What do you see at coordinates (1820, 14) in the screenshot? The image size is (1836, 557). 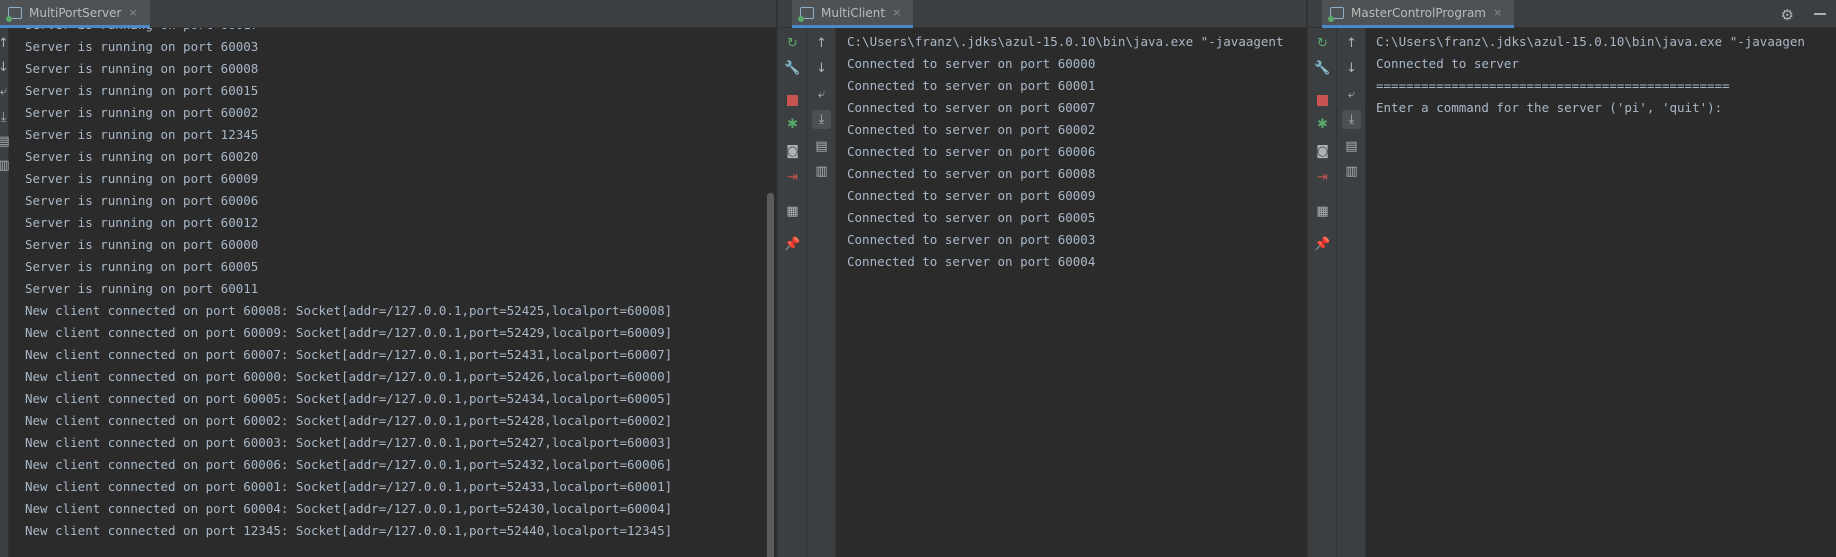 I see `hide-panel-icon` at bounding box center [1820, 14].